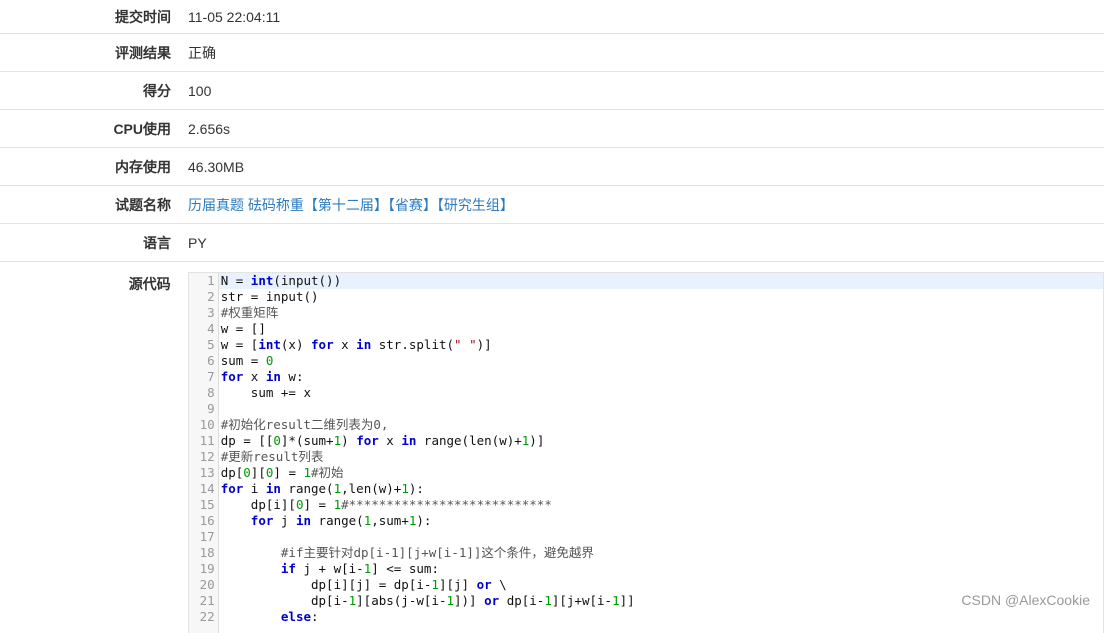 The width and height of the screenshot is (1104, 633). I want to click on code-line: else:, so click(299, 616).